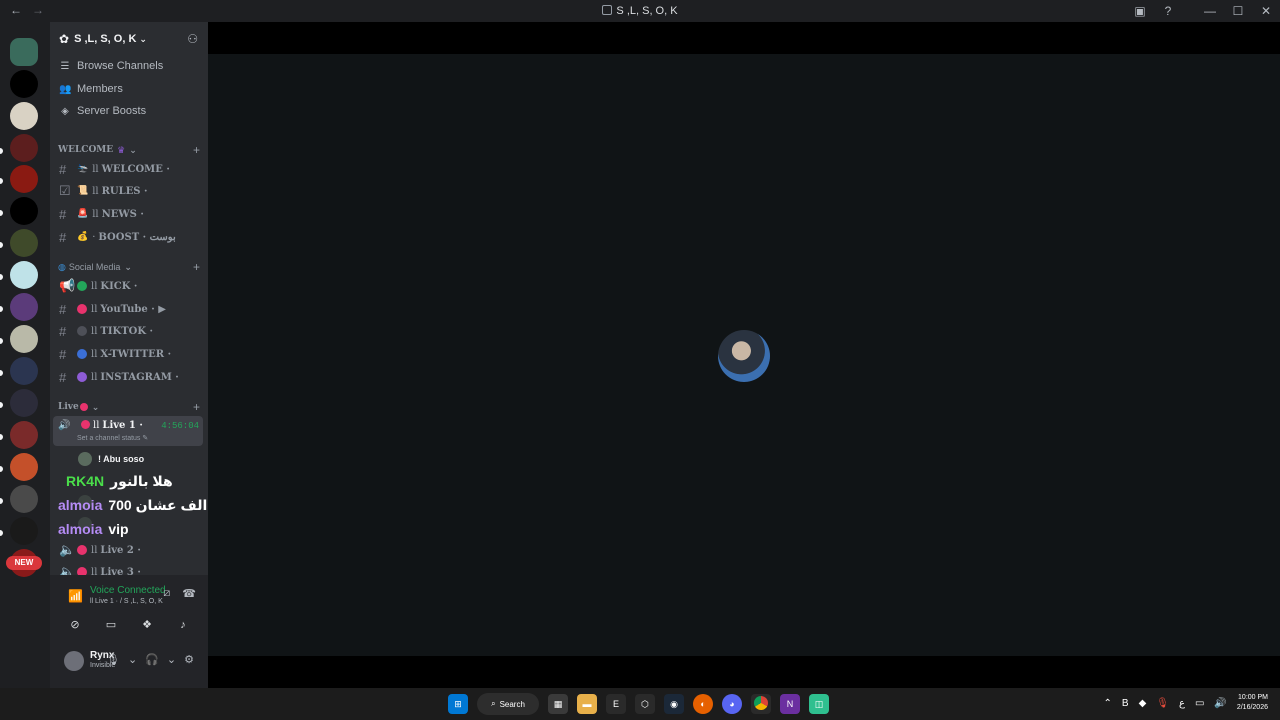  Describe the element at coordinates (130, 191) in the screenshot. I see `channel-rules: ☑ 📜 ll RULES ·` at that location.